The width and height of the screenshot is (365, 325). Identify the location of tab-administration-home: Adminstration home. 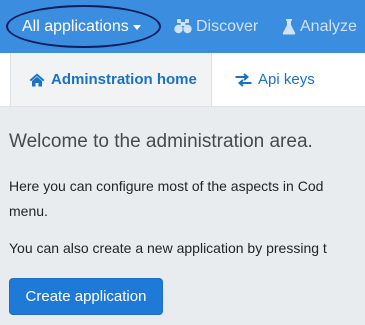
(111, 79).